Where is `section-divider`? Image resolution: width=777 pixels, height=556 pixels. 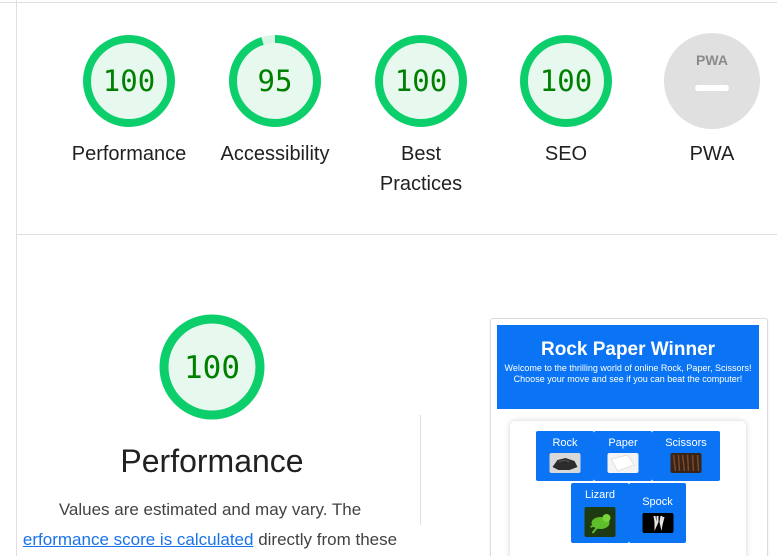 section-divider is located at coordinates (397, 234).